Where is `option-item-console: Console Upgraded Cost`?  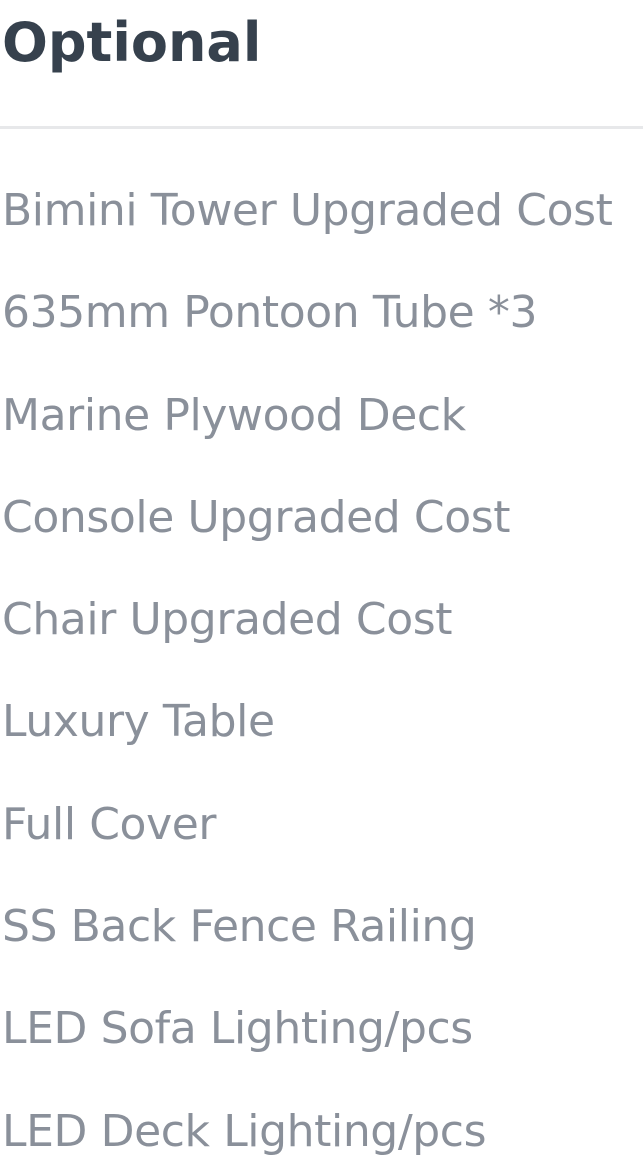 option-item-console: Console Upgraded Cost is located at coordinates (321, 518).